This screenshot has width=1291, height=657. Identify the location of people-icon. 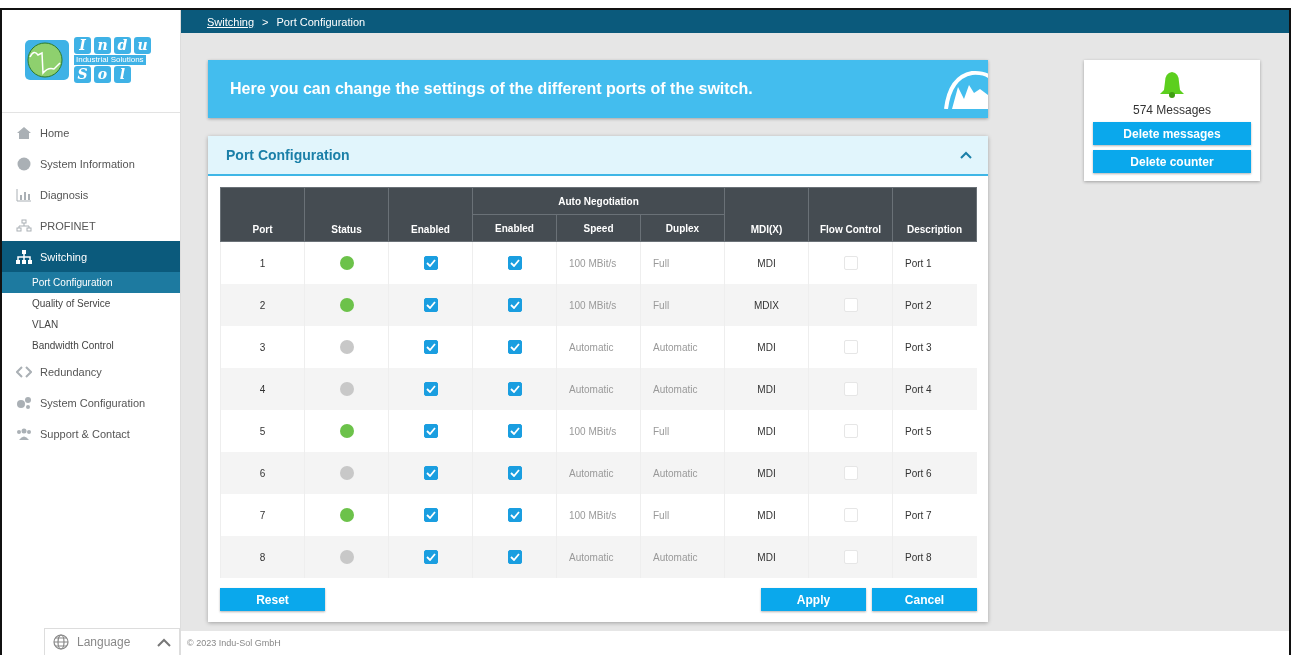
(24, 433).